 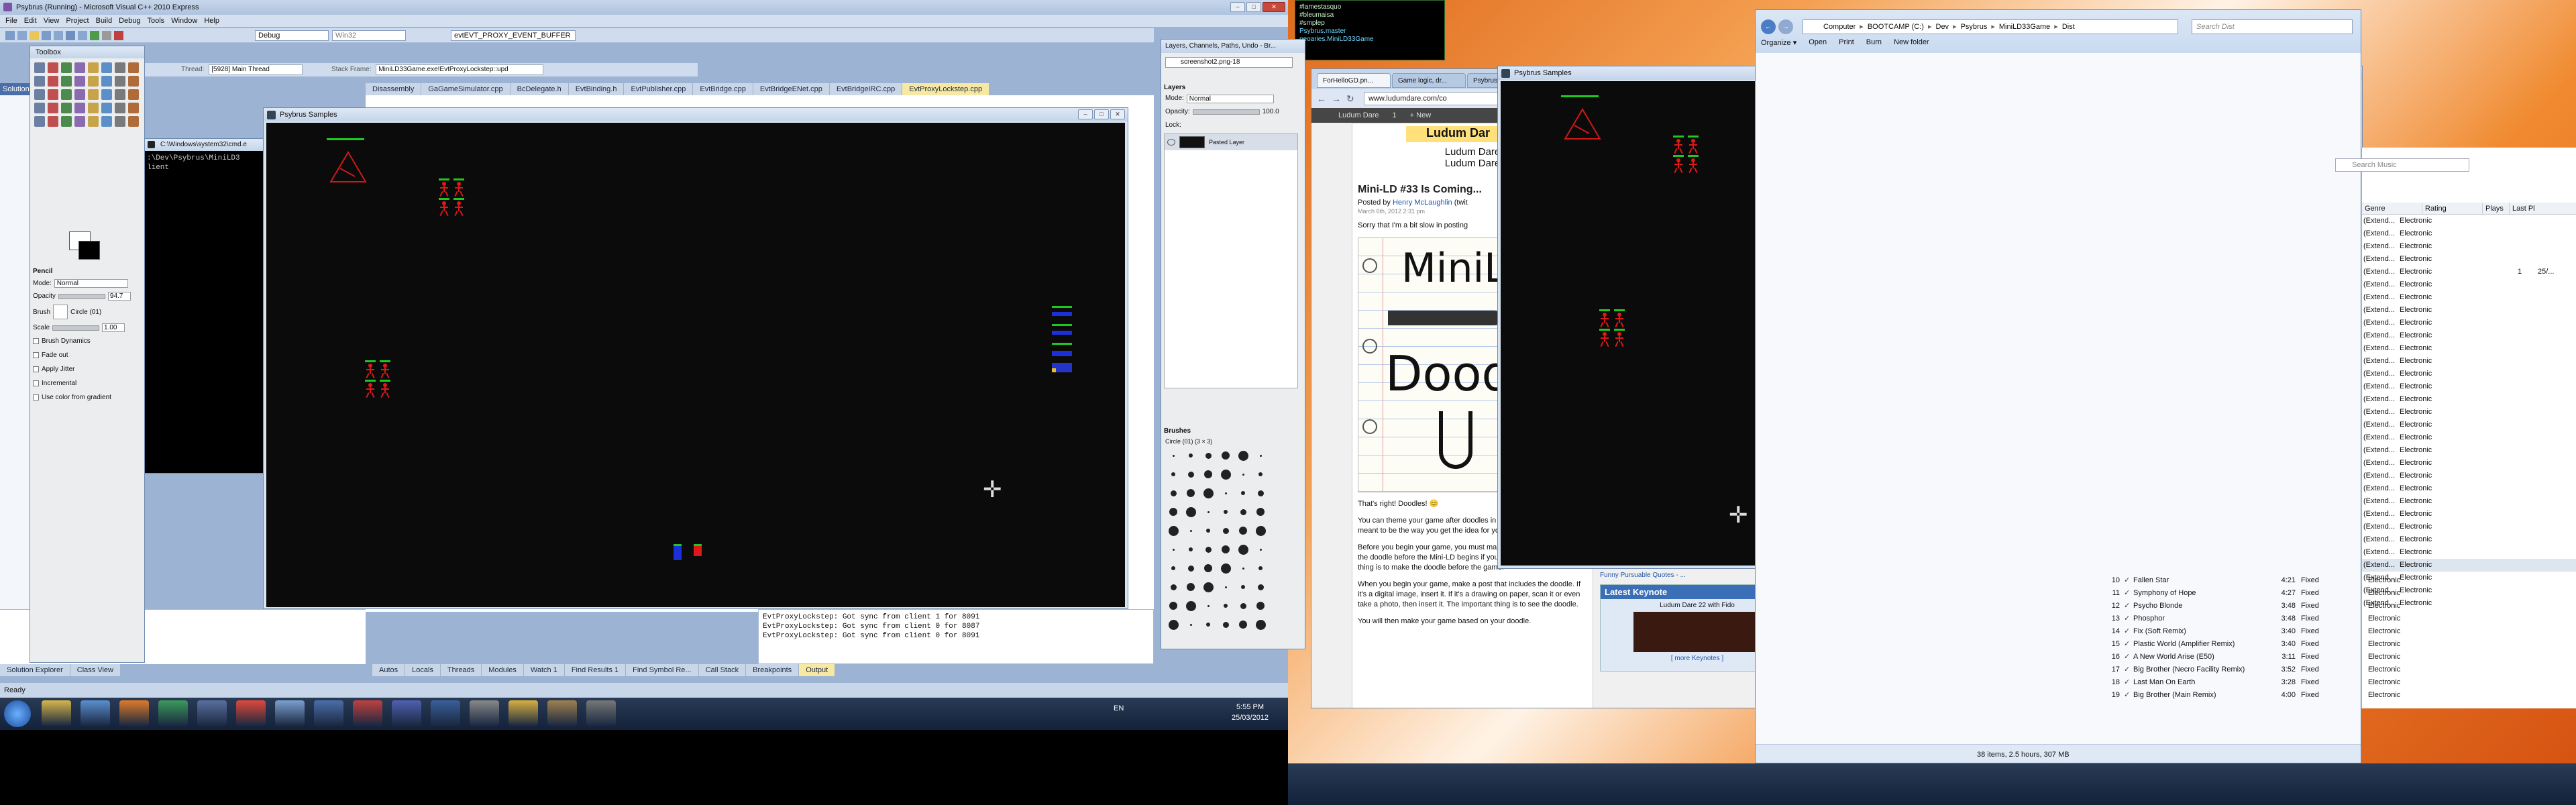 What do you see at coordinates (86, 246) in the screenshot?
I see `color-swatches` at bounding box center [86, 246].